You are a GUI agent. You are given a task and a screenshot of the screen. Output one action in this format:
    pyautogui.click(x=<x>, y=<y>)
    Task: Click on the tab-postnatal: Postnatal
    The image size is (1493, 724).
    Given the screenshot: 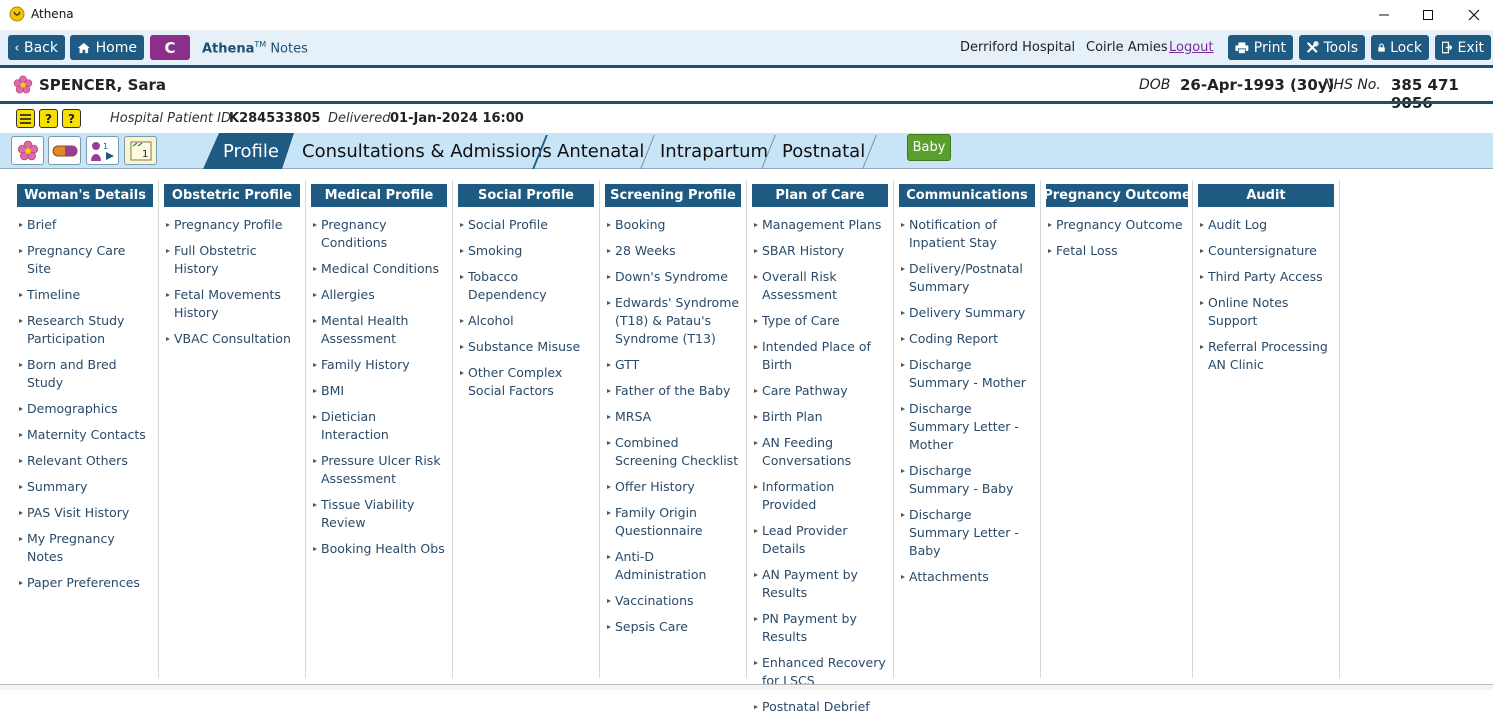 What is the action you would take?
    pyautogui.click(x=823, y=151)
    